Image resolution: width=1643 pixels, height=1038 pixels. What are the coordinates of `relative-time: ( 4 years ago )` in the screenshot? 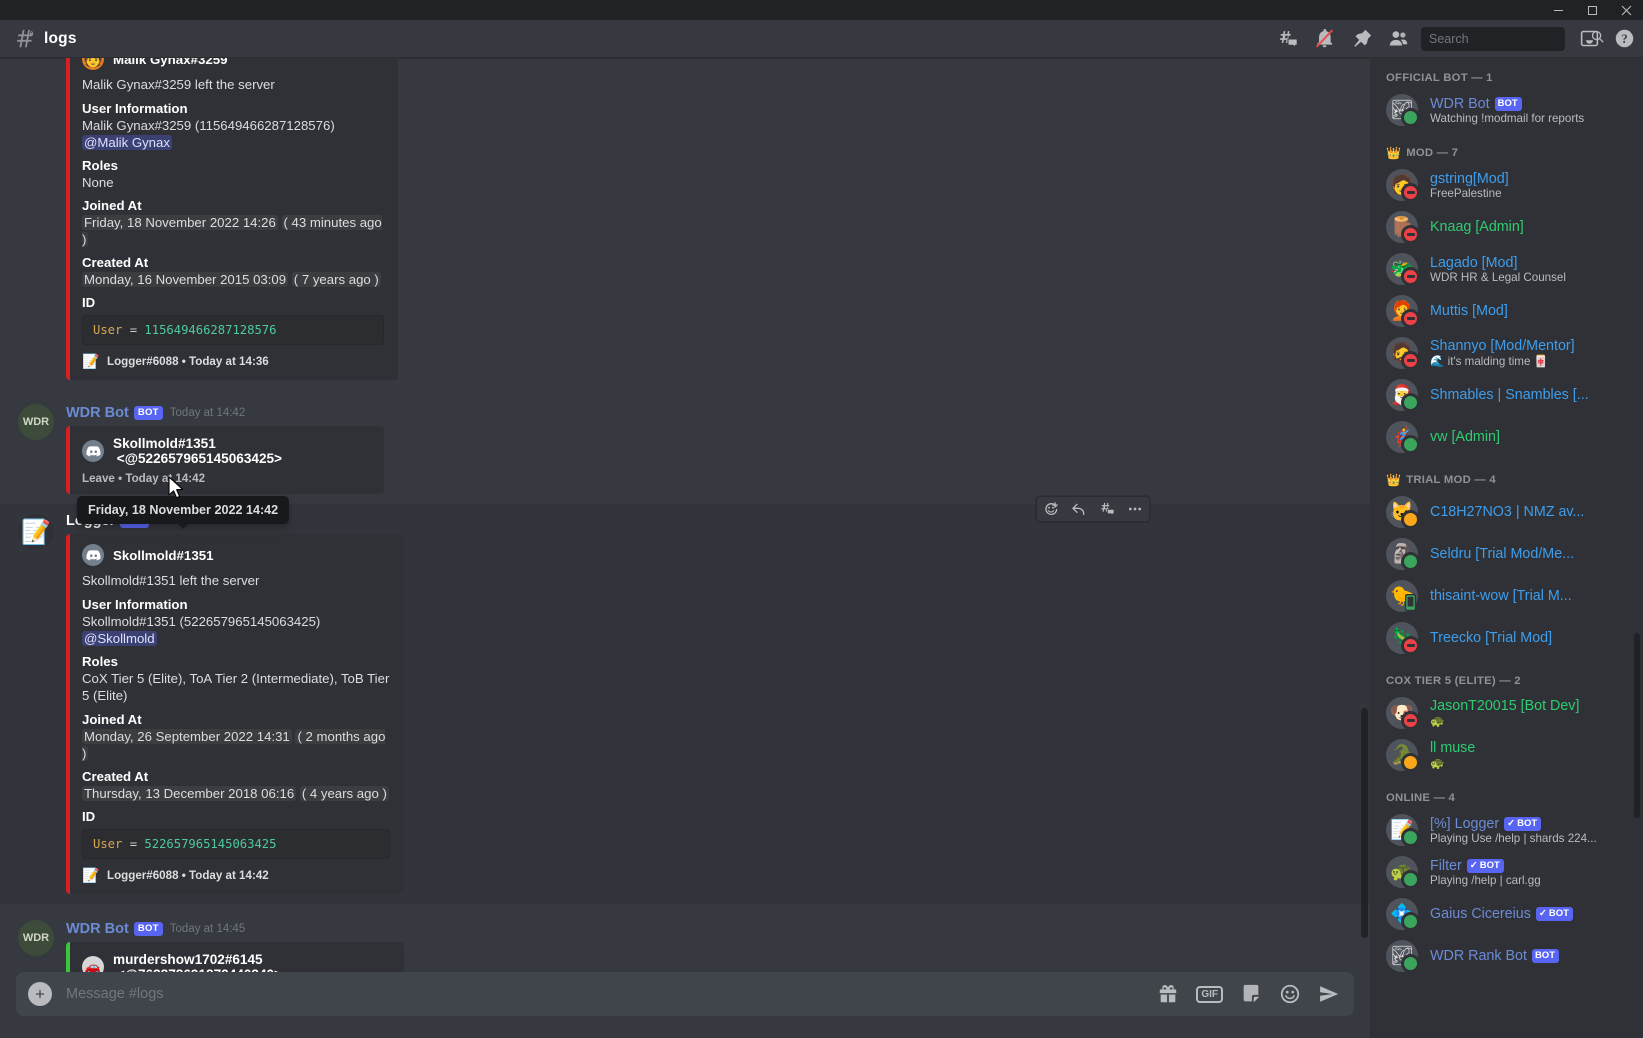 It's located at (344, 793).